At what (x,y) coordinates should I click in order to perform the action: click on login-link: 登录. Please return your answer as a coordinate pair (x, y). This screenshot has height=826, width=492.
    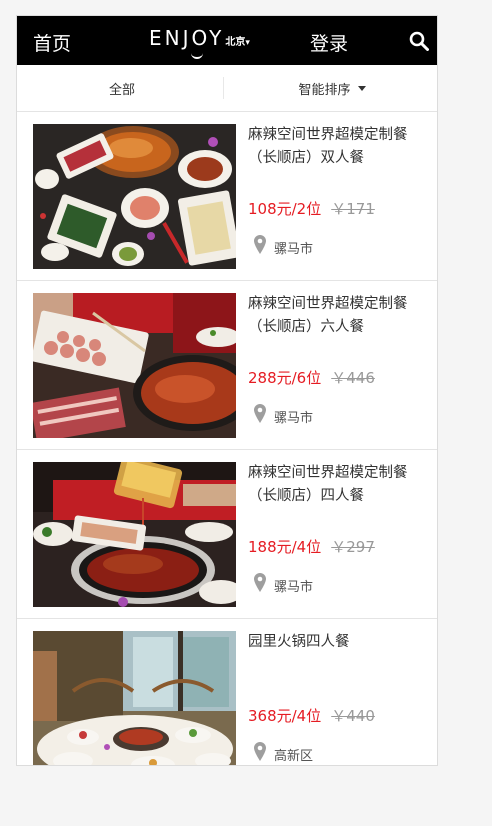
    Looking at the image, I should click on (329, 42).